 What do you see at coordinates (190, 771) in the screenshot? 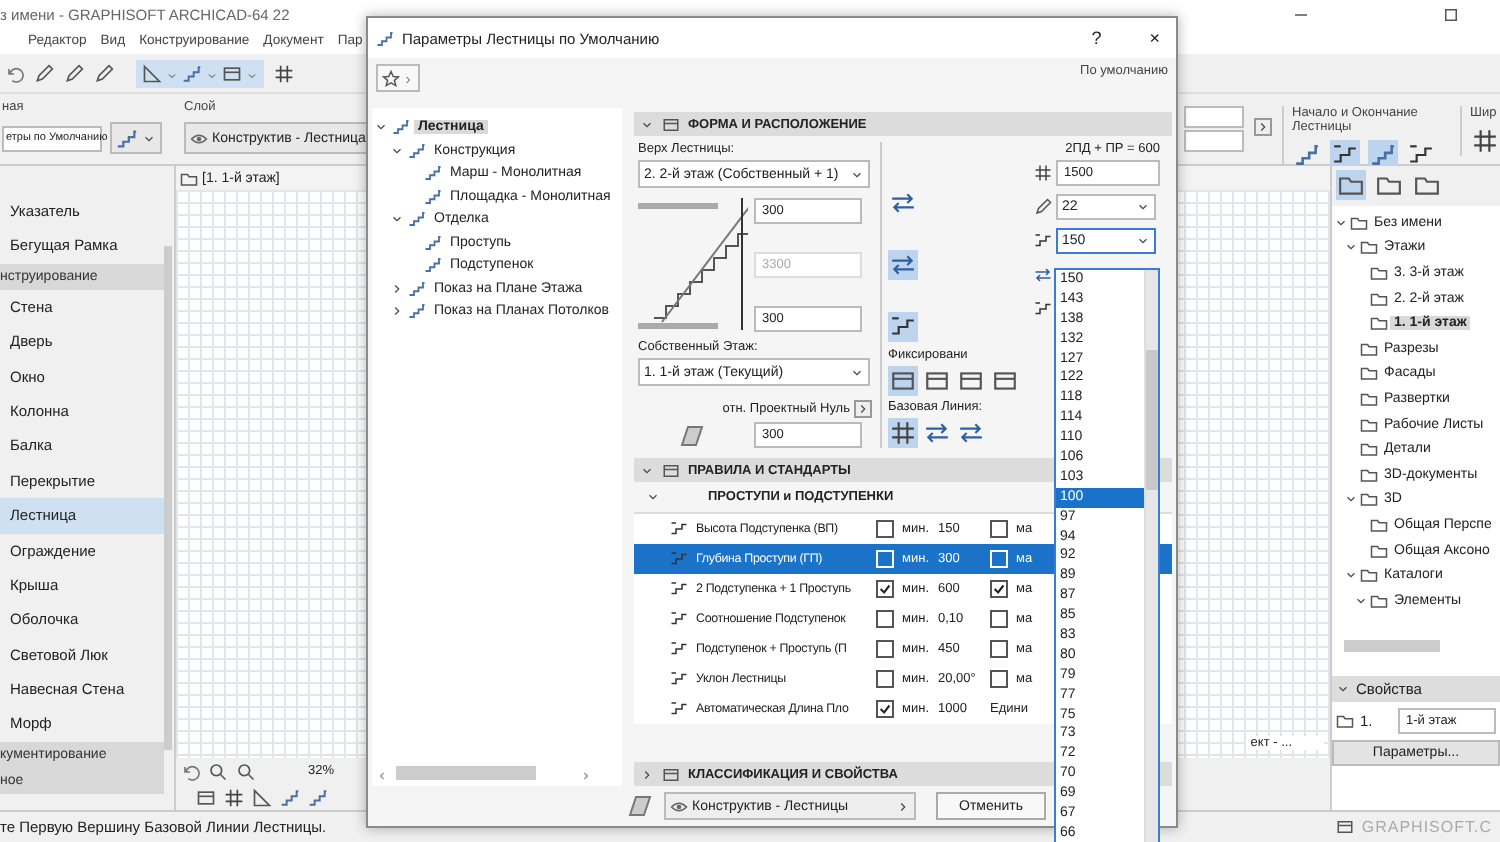
I see `undo-icon` at bounding box center [190, 771].